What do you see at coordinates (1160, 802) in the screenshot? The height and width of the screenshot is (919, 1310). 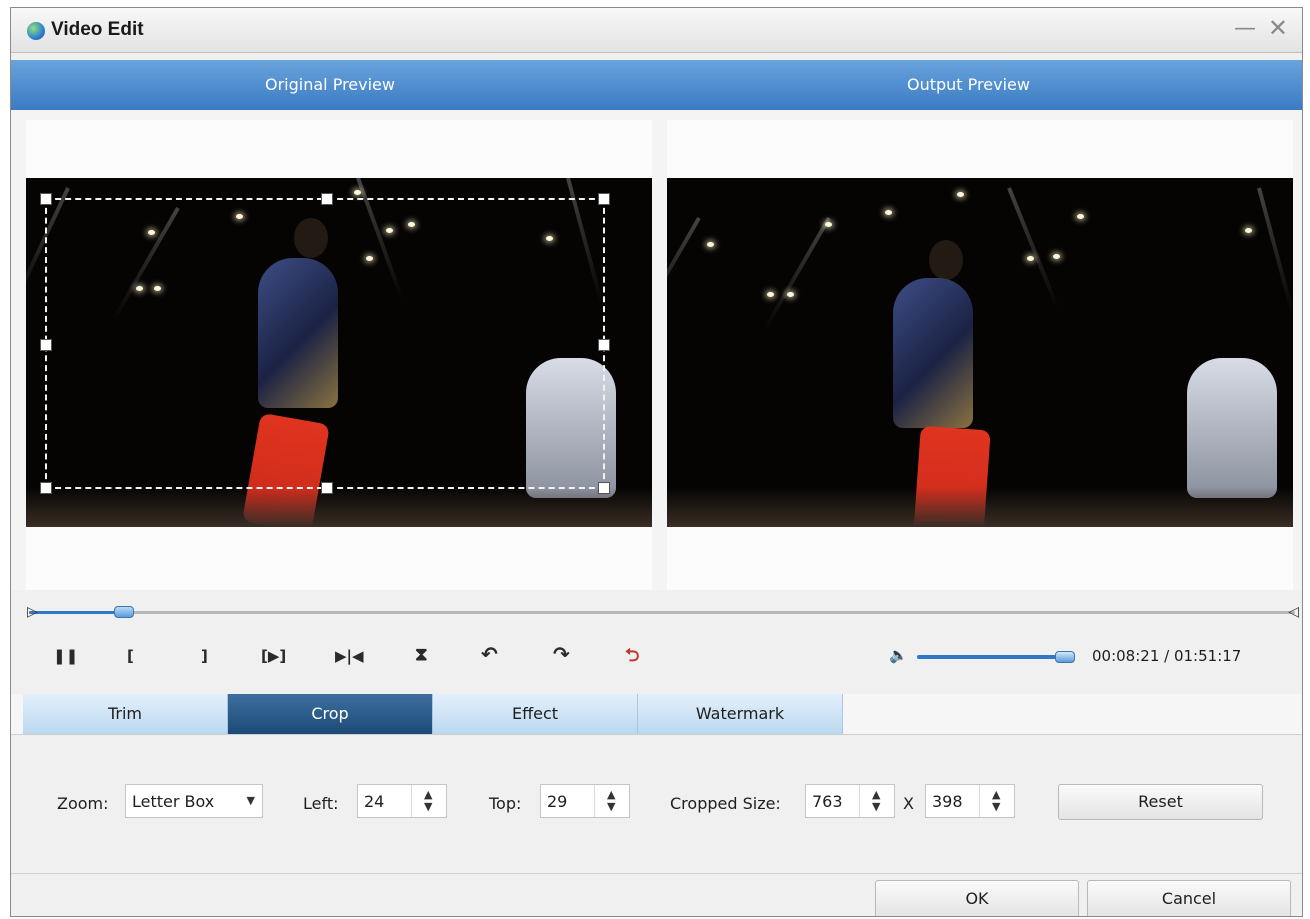 I see `reset-button: Reset` at bounding box center [1160, 802].